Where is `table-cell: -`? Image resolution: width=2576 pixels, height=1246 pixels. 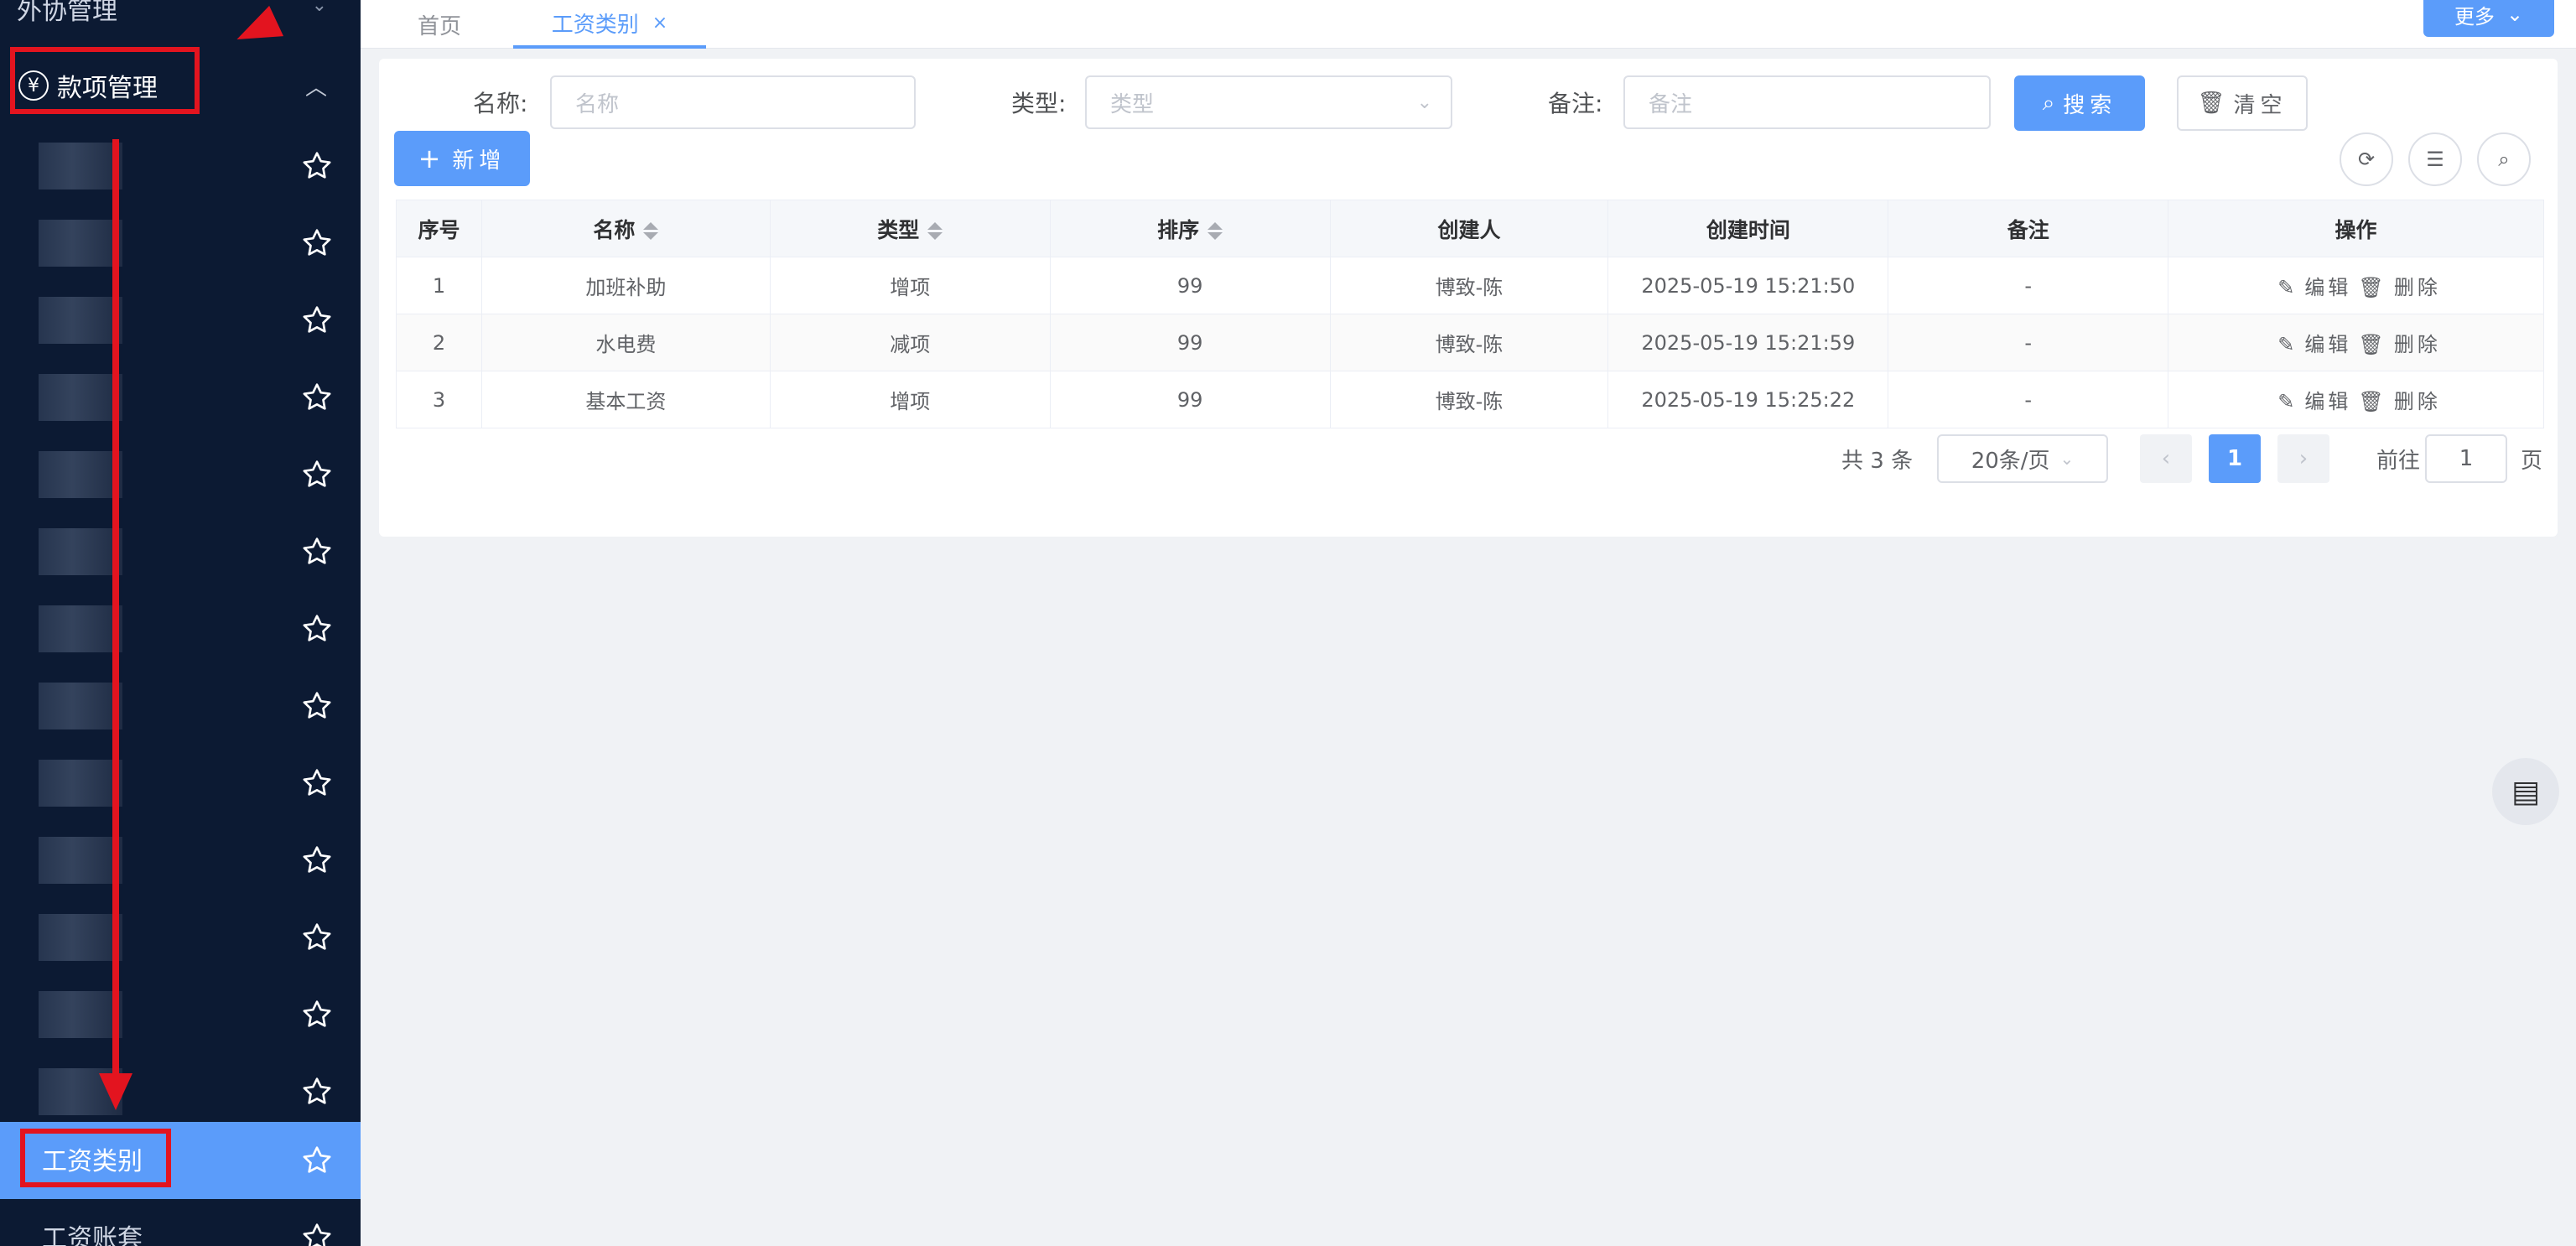 table-cell: - is located at coordinates (2028, 285).